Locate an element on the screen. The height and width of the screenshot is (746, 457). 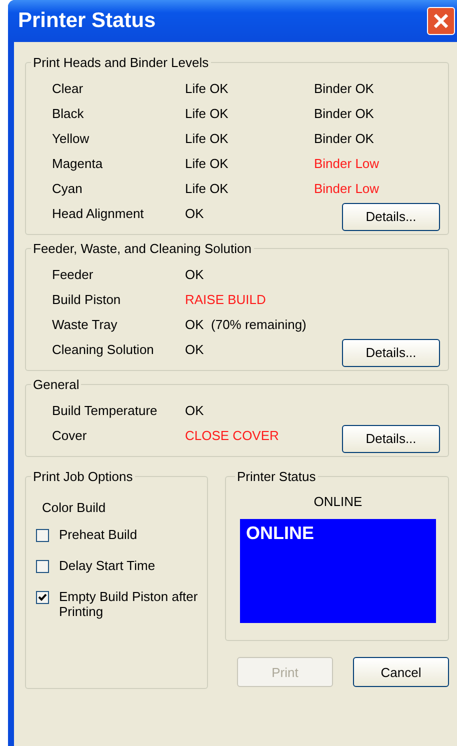
status-label: Build Temperature is located at coordinates (105, 410).